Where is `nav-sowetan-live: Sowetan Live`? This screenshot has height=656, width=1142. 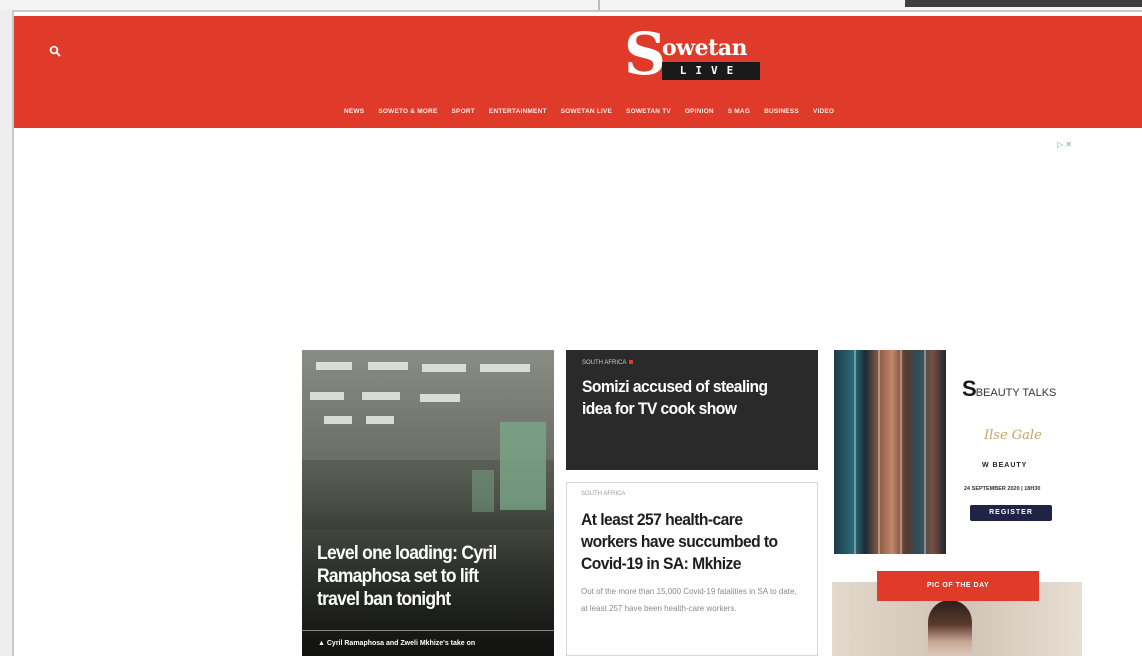
nav-sowetan-live: Sowetan Live is located at coordinates (586, 111).